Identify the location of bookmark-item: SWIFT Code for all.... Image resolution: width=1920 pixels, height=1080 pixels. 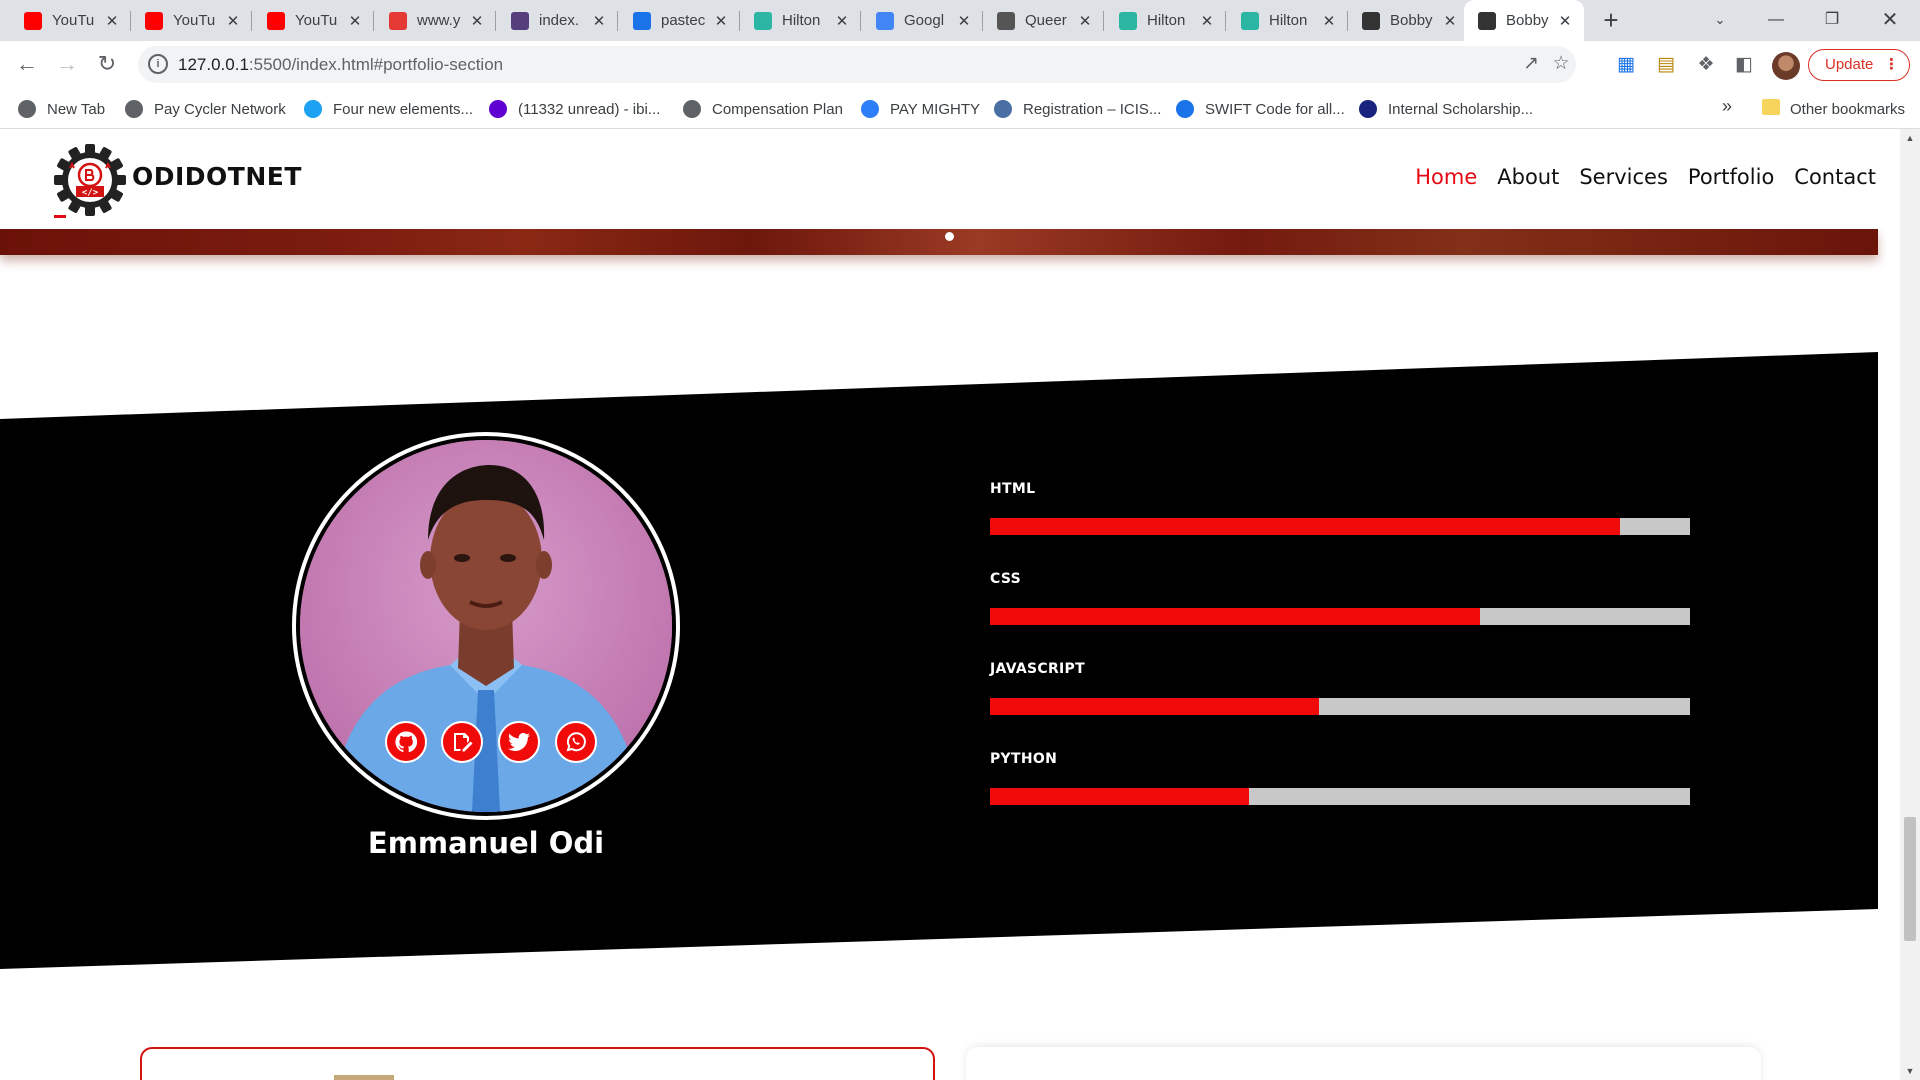
(1260, 109).